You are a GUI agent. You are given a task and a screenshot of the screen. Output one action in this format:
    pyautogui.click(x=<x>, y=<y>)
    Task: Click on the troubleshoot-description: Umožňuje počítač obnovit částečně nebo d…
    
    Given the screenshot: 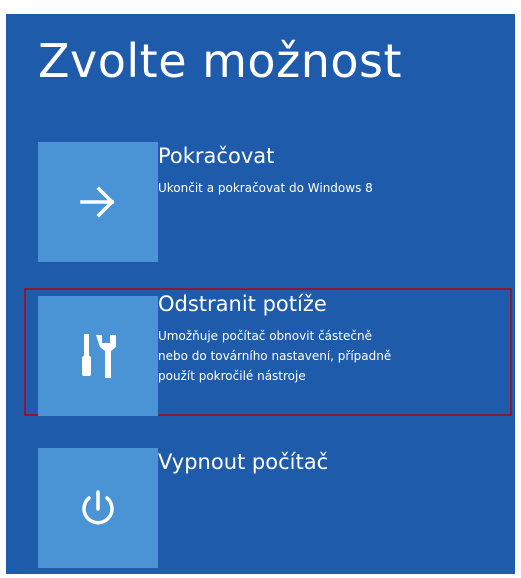 What is the action you would take?
    pyautogui.click(x=275, y=356)
    